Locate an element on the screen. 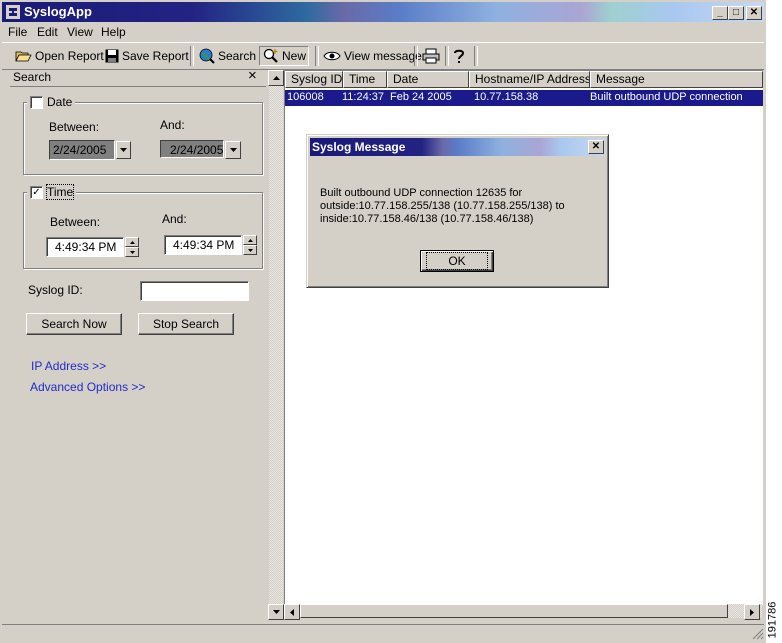 The image size is (782, 643). help-question-icon is located at coordinates (459, 56).